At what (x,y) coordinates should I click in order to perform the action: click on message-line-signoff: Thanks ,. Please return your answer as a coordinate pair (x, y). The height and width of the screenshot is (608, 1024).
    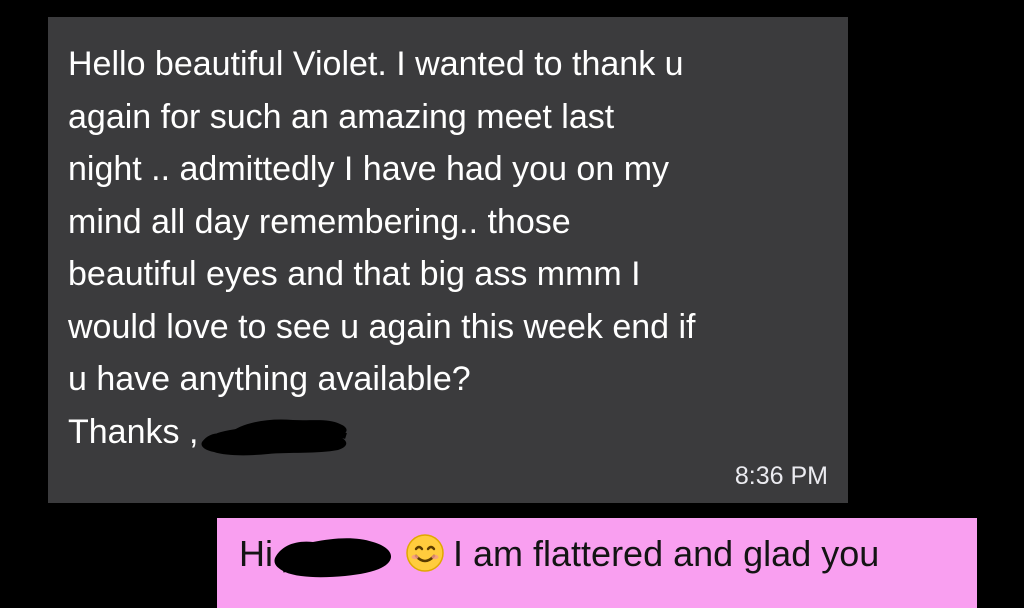
    Looking at the image, I should click on (448, 432).